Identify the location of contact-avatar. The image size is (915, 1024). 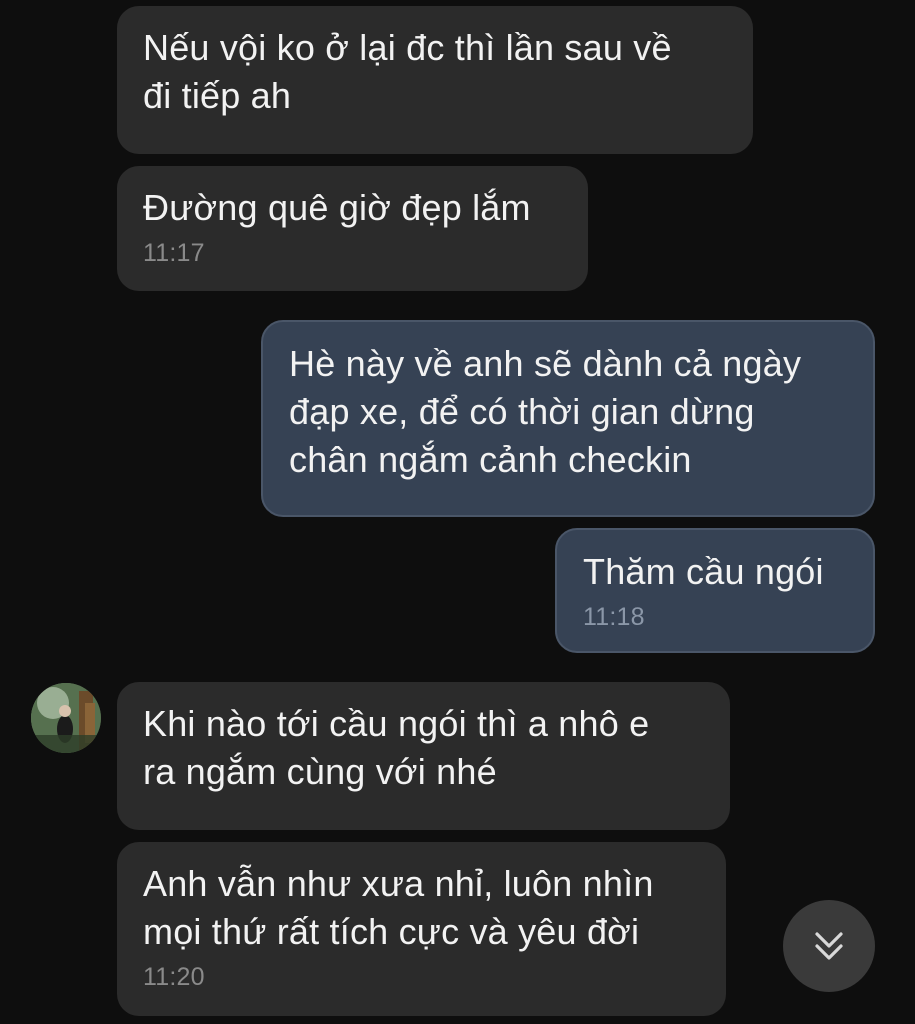
(66, 718).